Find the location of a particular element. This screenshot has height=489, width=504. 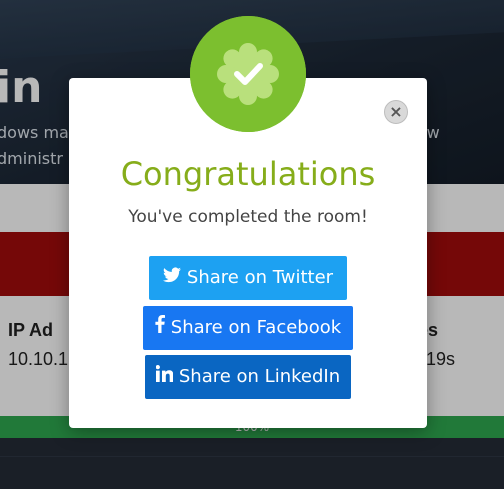

check-badge-icon is located at coordinates (248, 74).